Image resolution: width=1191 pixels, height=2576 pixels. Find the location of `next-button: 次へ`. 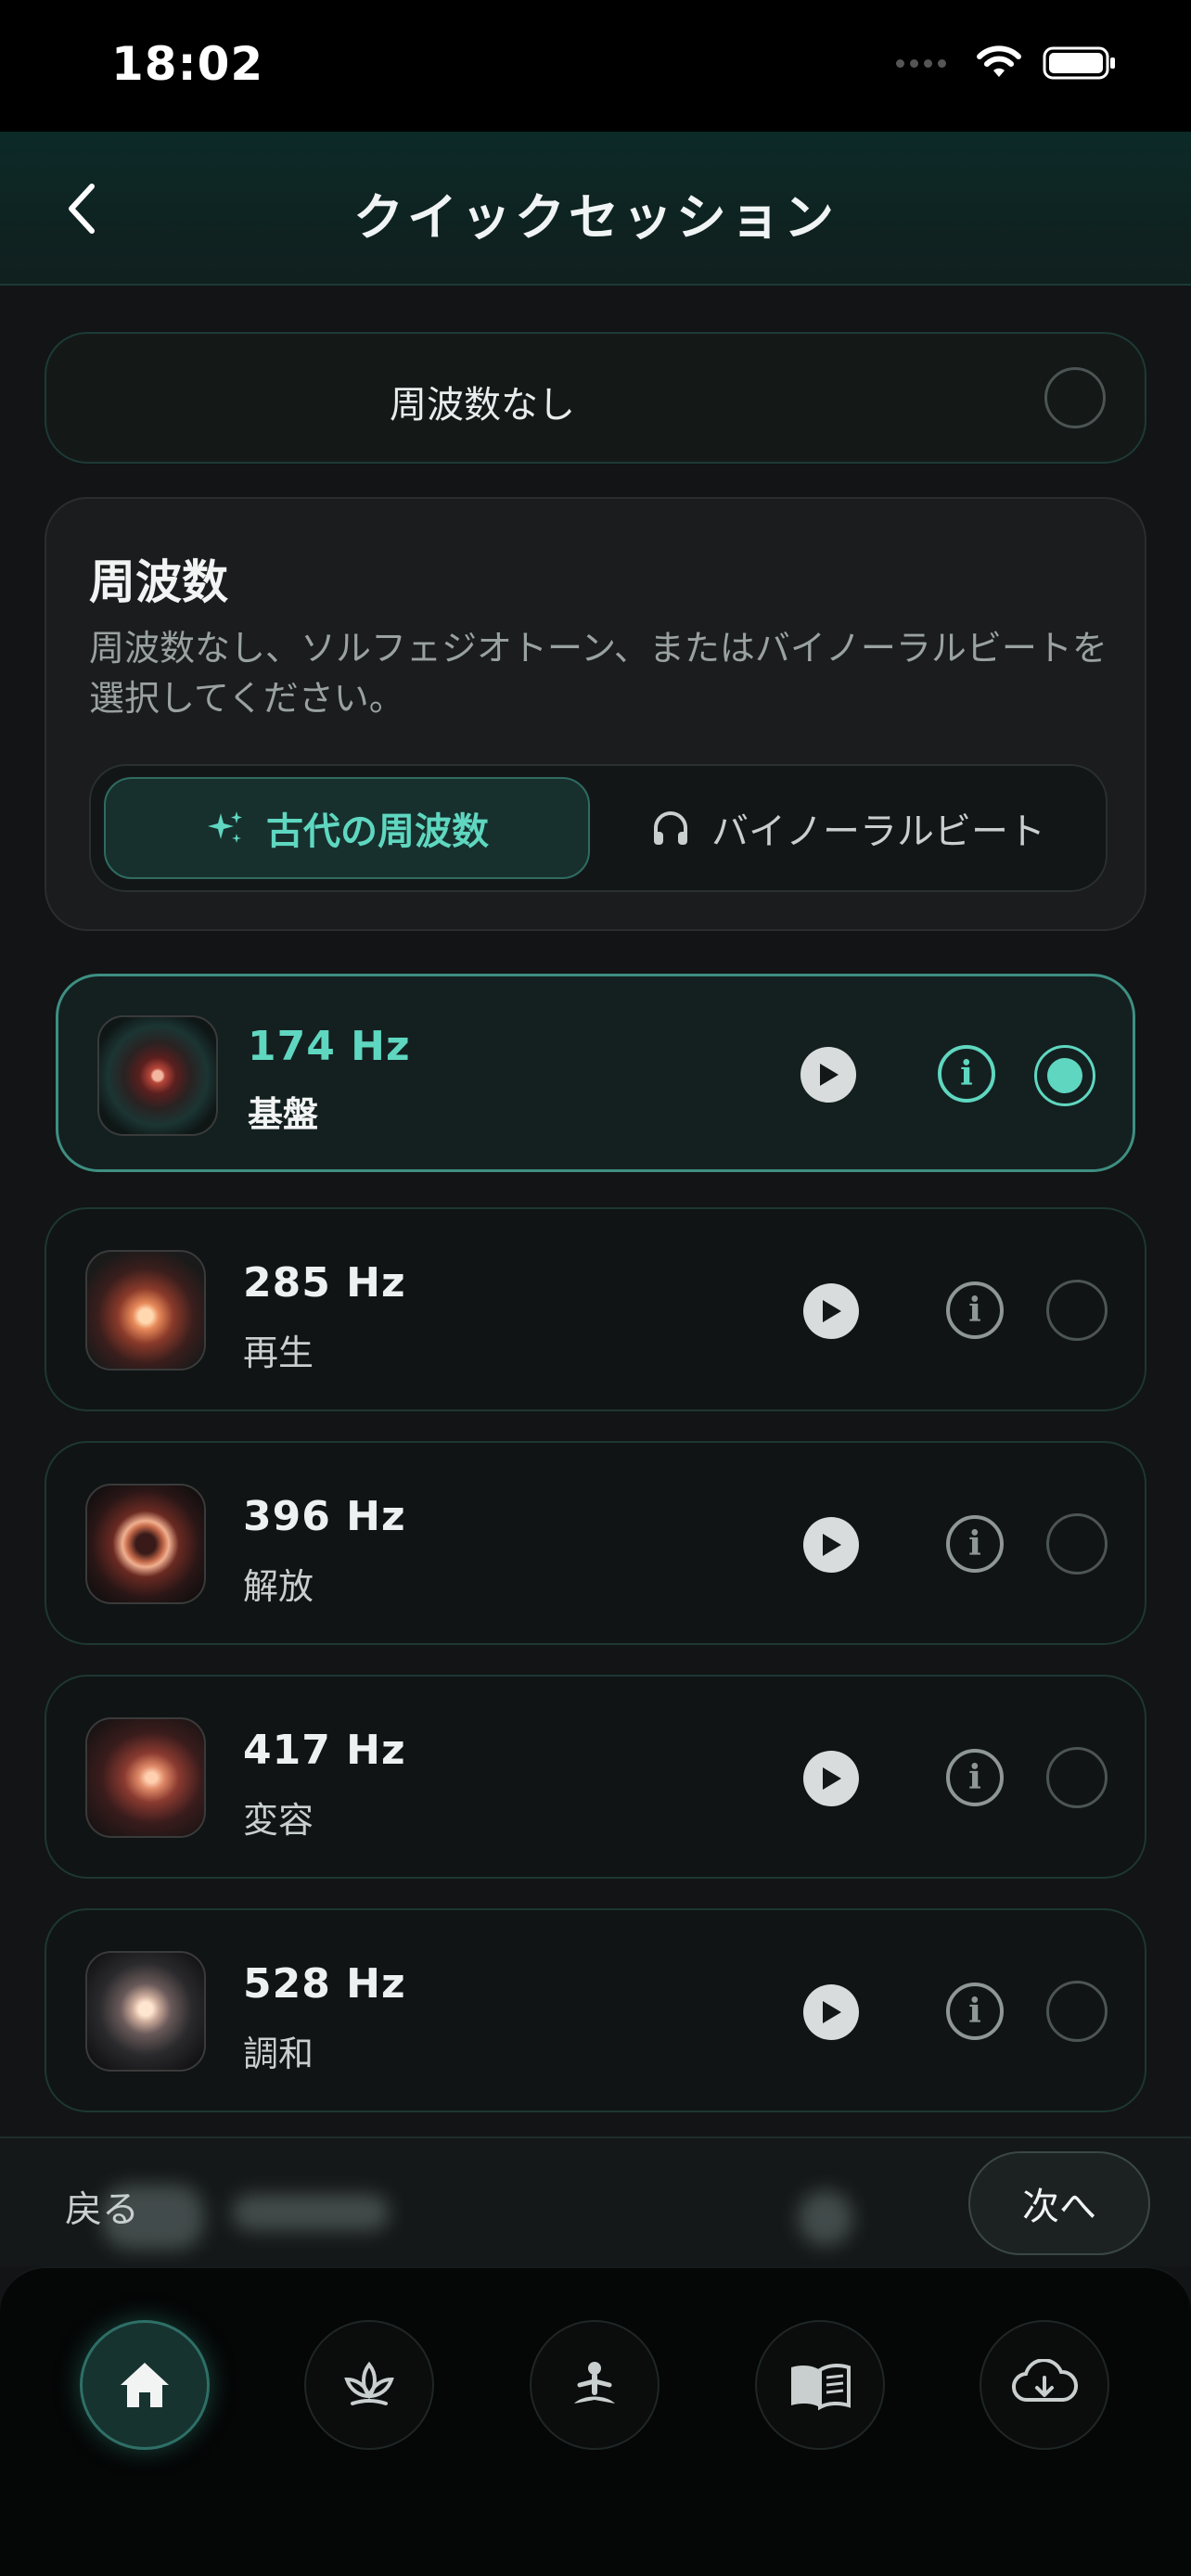

next-button: 次へ is located at coordinates (1059, 2203).